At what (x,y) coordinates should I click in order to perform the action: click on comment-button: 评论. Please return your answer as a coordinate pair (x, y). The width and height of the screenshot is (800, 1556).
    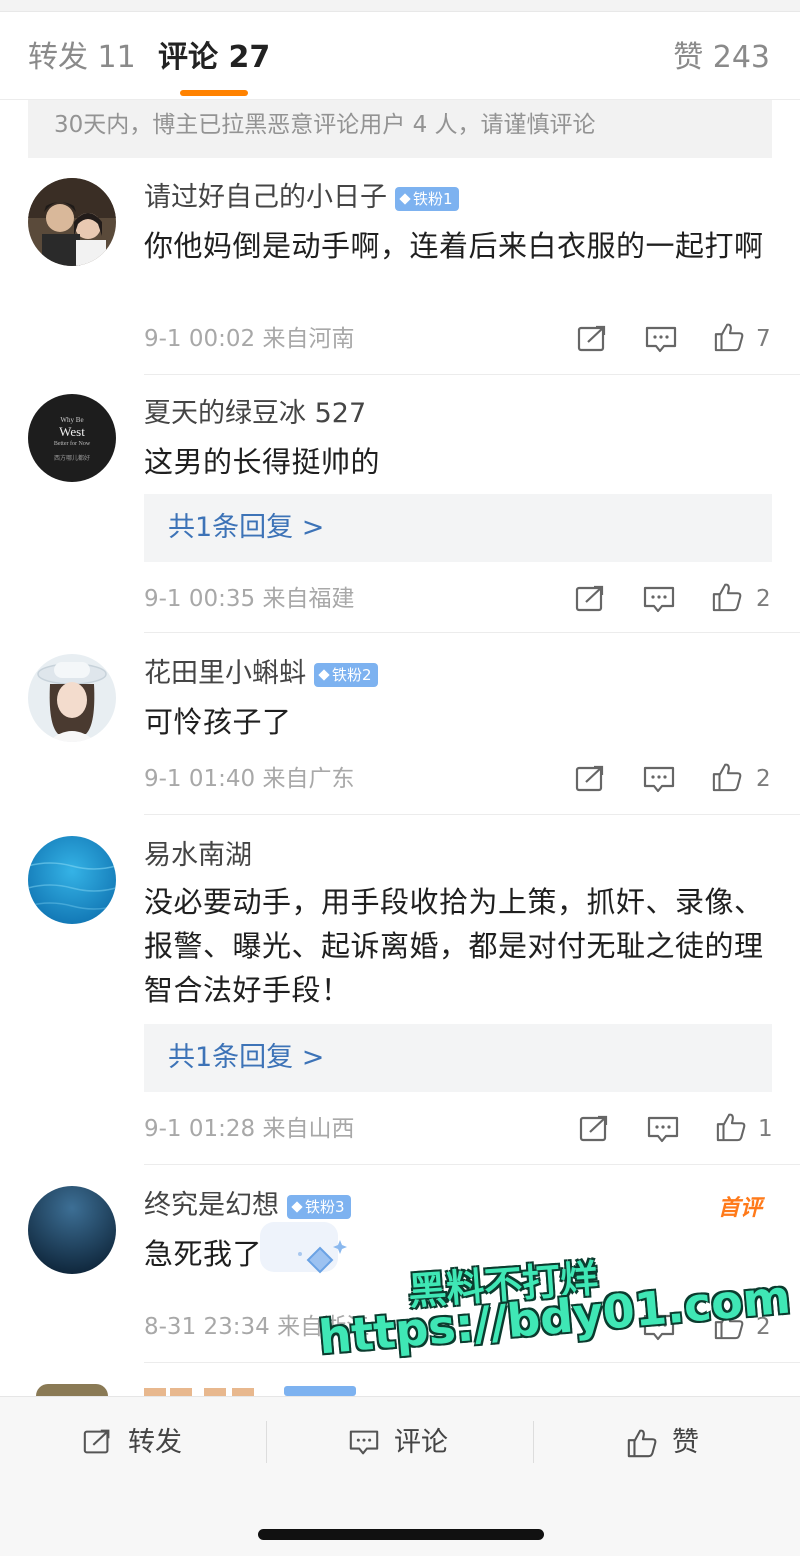
    Looking at the image, I should click on (403, 1443).